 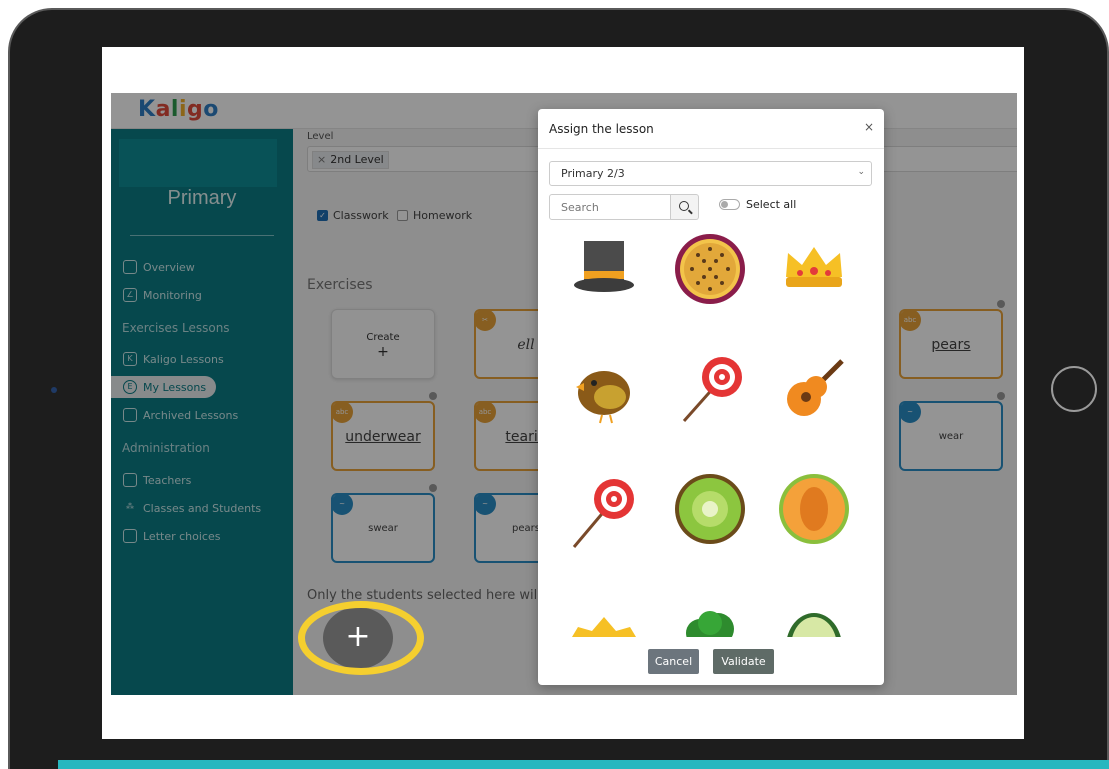 What do you see at coordinates (604, 269) in the screenshot?
I see `avatar-top-hat-icon` at bounding box center [604, 269].